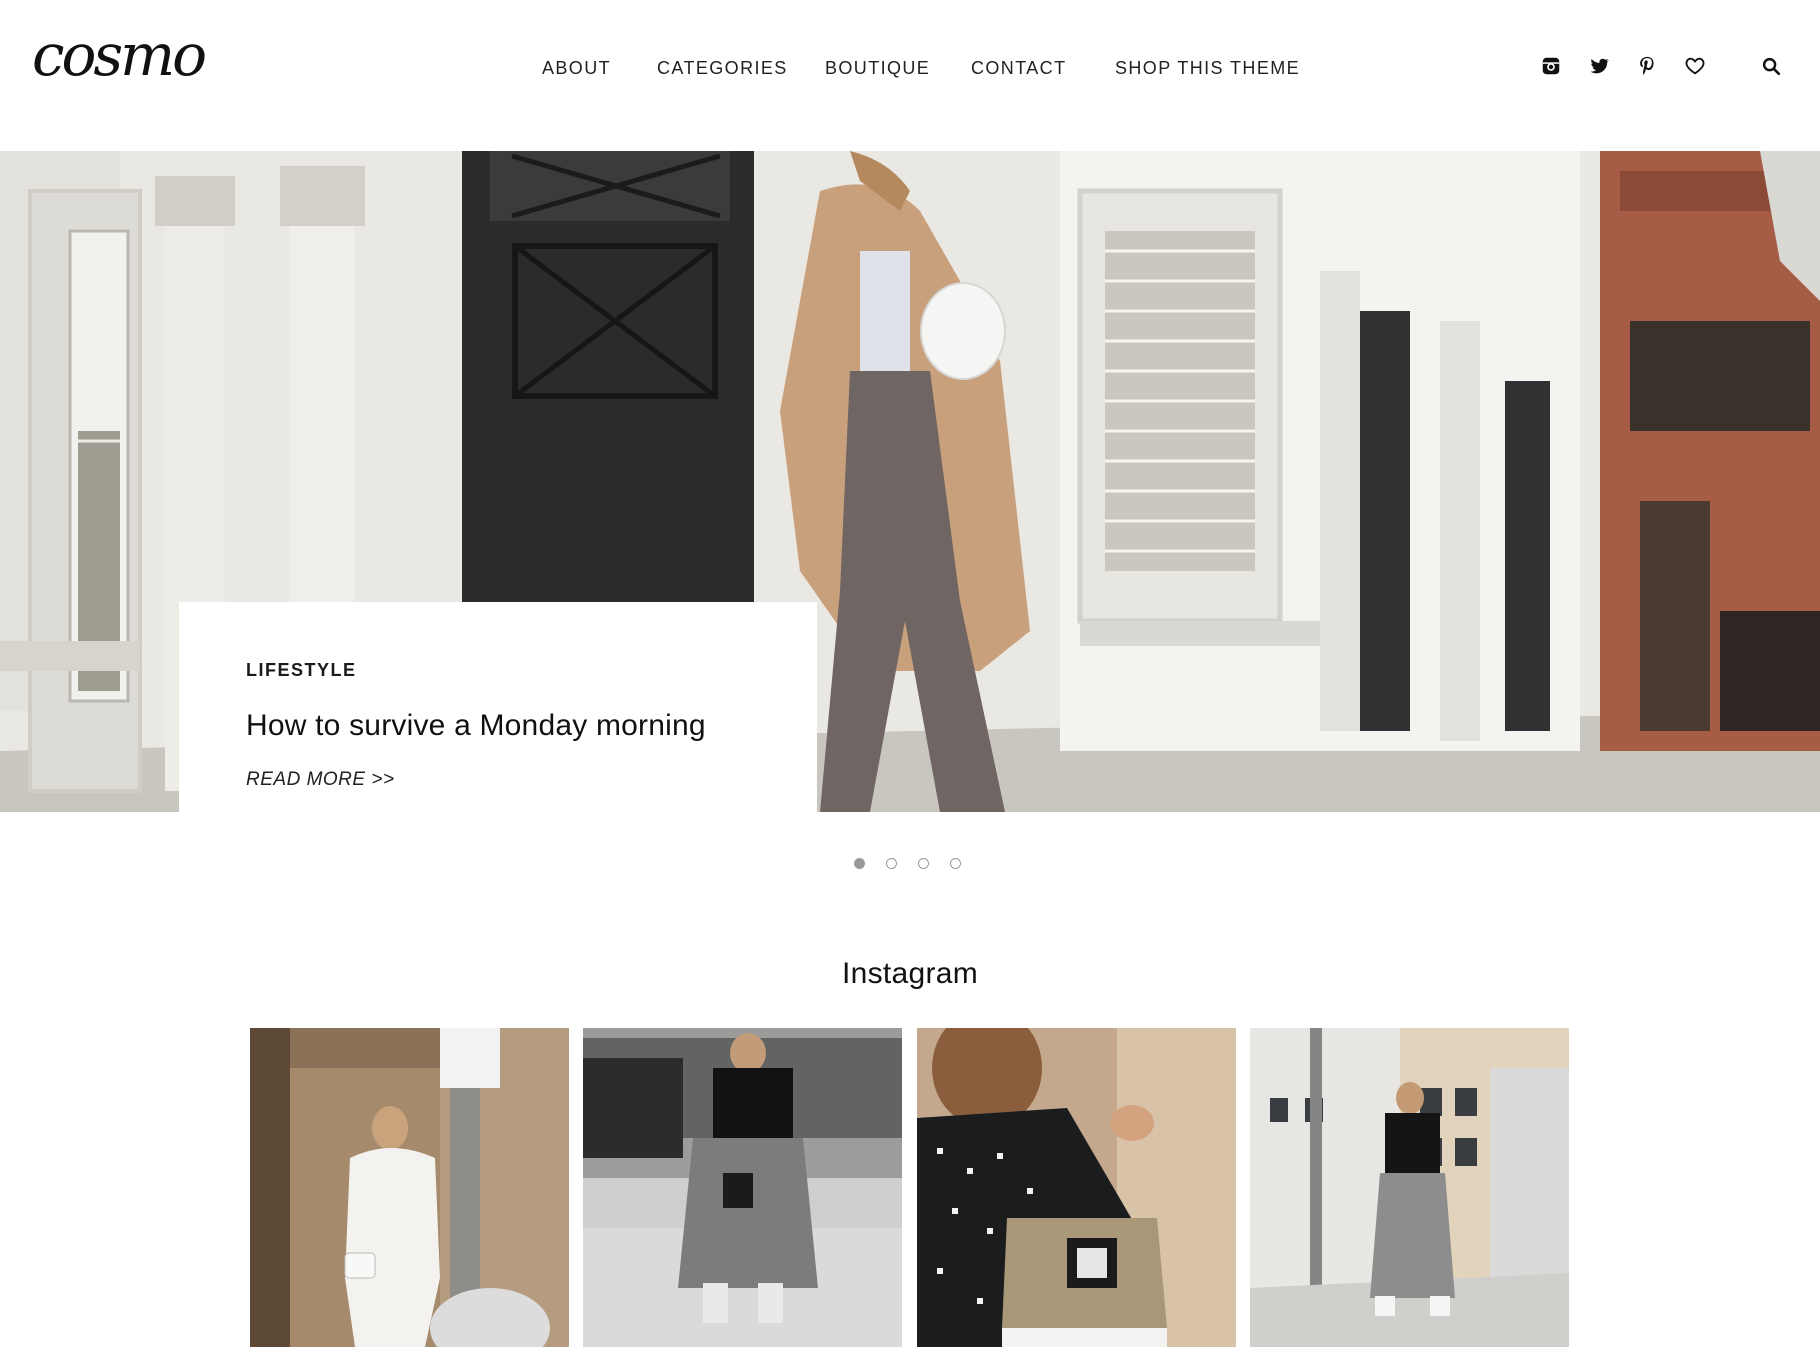  Describe the element at coordinates (1018, 68) in the screenshot. I see `nav-item-contact: CONTACT` at that location.